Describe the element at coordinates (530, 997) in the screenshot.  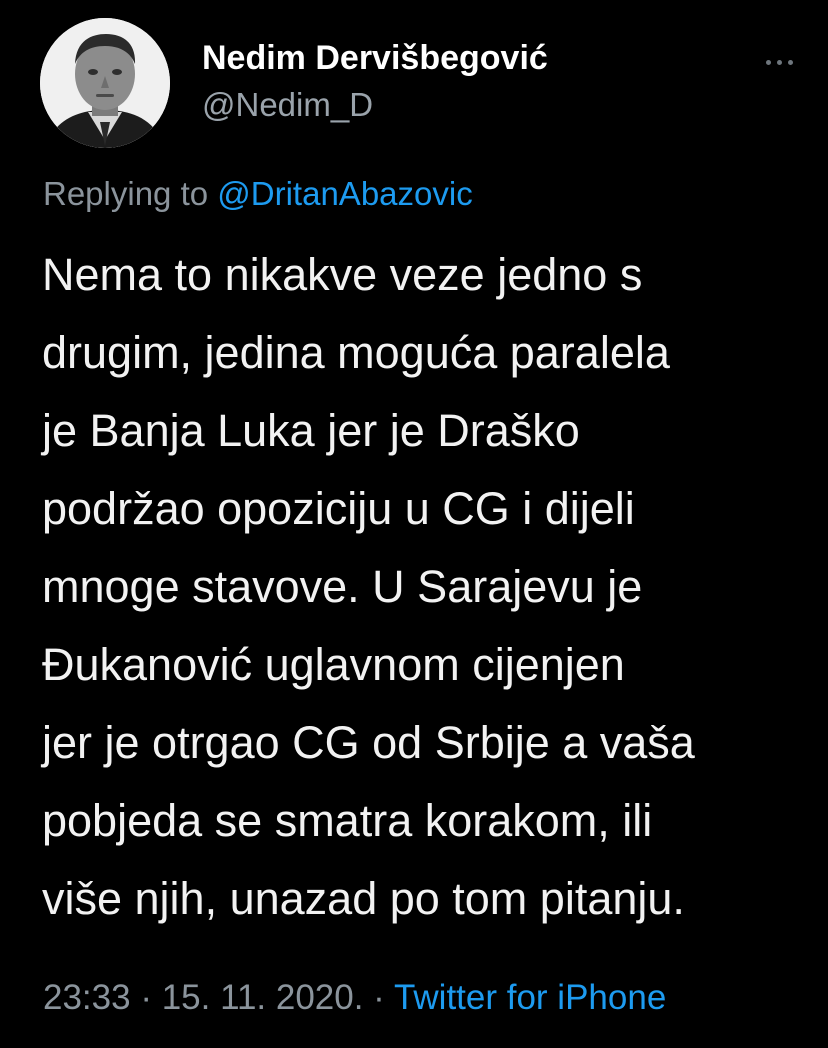
I see `tweet-source-link: Twitter for iPhone` at that location.